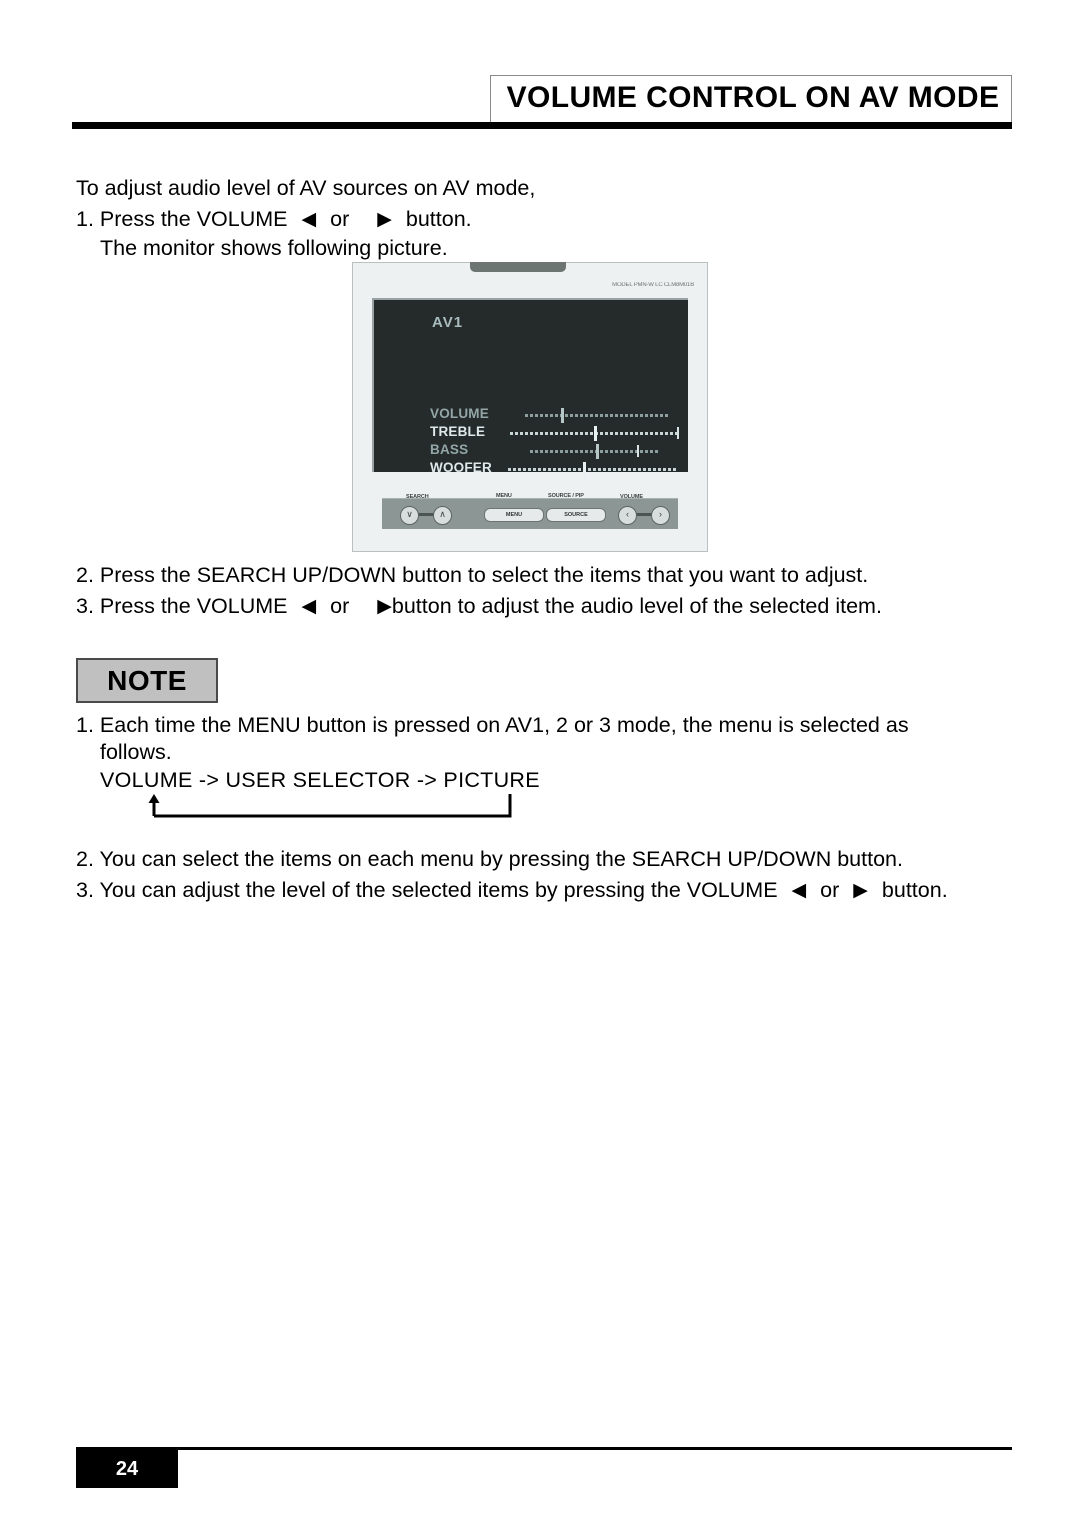 The width and height of the screenshot is (1080, 1533). What do you see at coordinates (147, 680) in the screenshot?
I see `note-badge-label: NOTE` at bounding box center [147, 680].